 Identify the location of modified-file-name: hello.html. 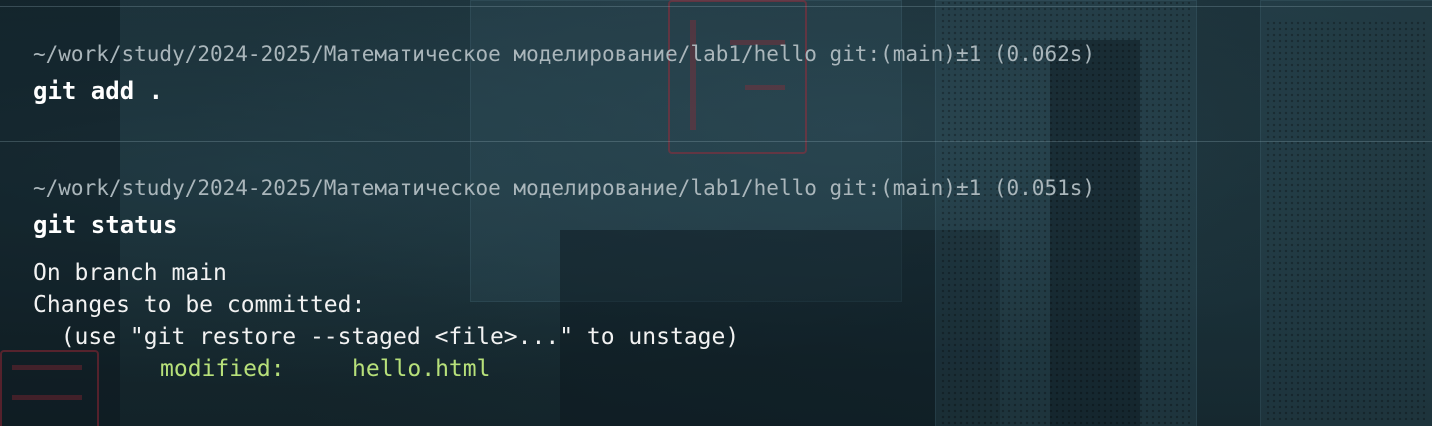
(421, 369).